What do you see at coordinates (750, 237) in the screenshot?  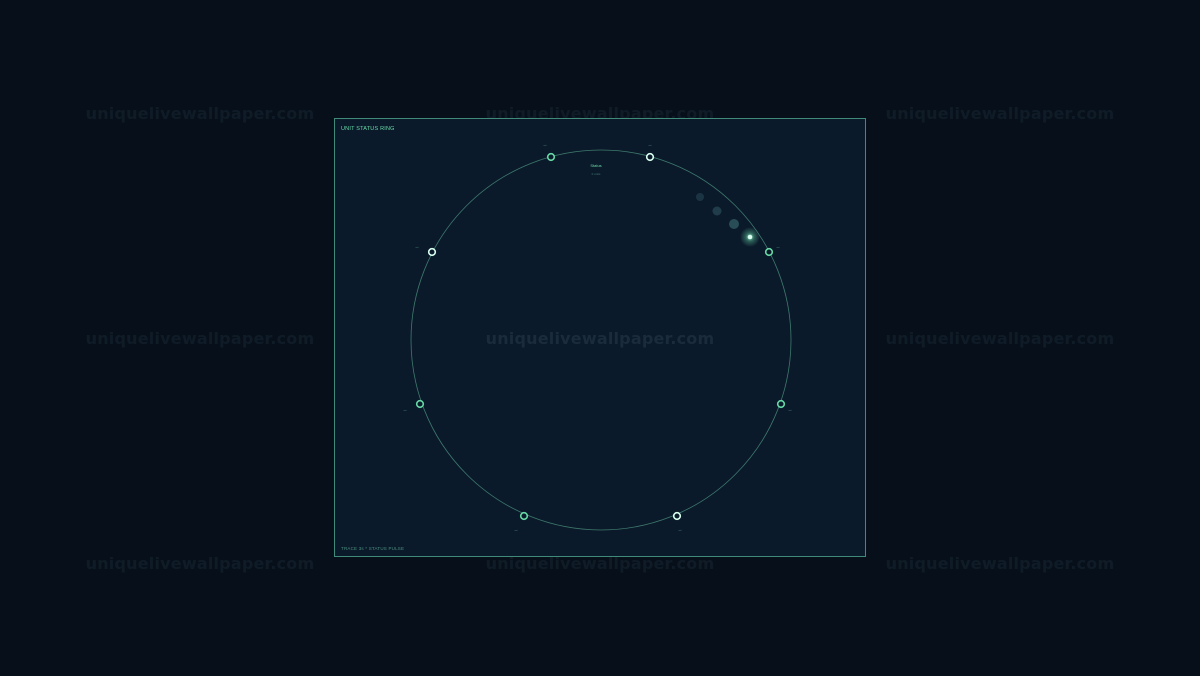 I see `pulse-dot` at bounding box center [750, 237].